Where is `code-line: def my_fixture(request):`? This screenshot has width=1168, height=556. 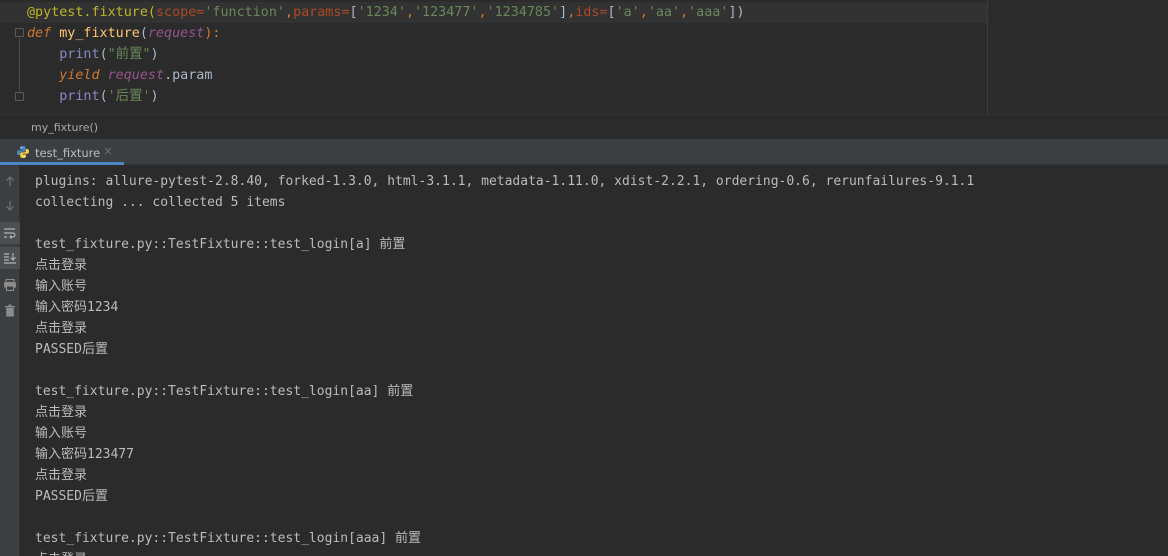
code-line: def my_fixture(request): is located at coordinates (494, 33).